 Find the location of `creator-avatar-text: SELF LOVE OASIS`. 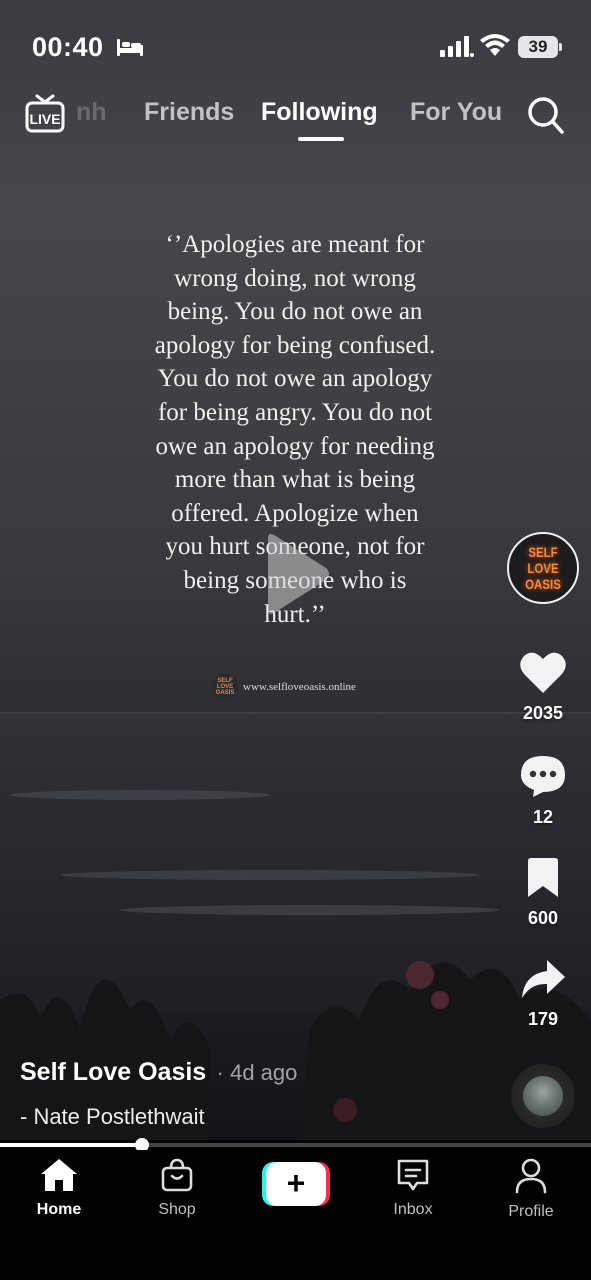

creator-avatar-text: SELF LOVE OASIS is located at coordinates (543, 568).